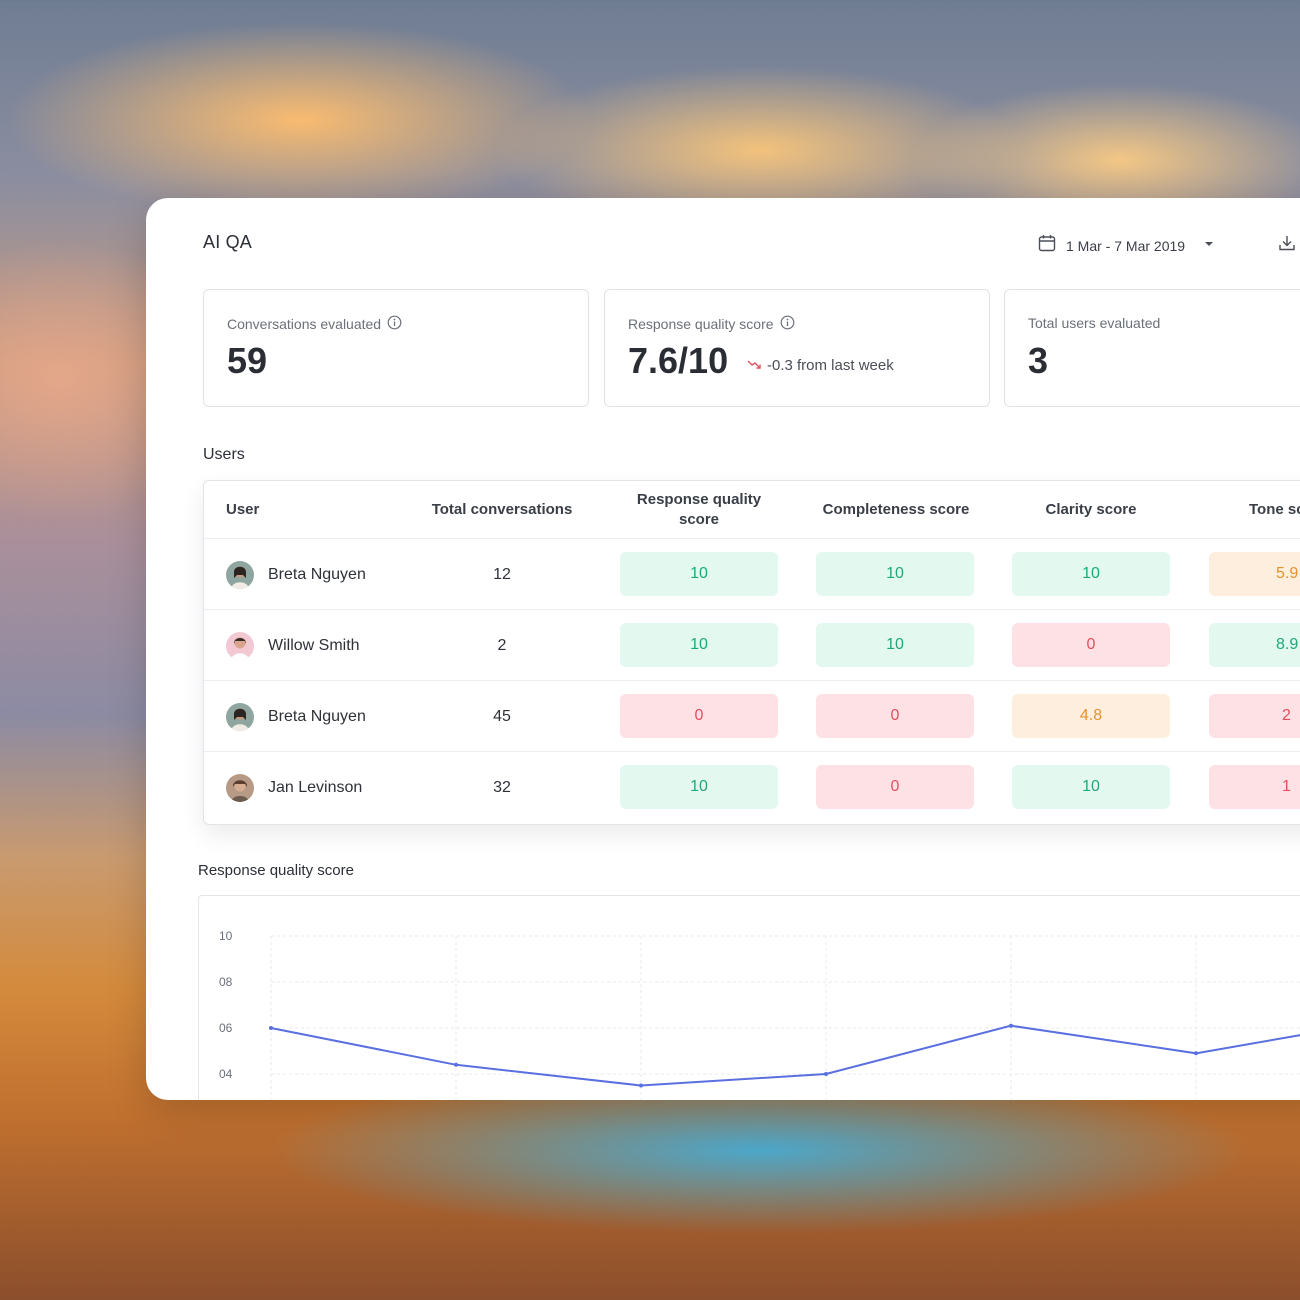 The image size is (1300, 1300). I want to click on table-row: Breta Nguyen 45 0 0 4.8 2, so click(752, 716).